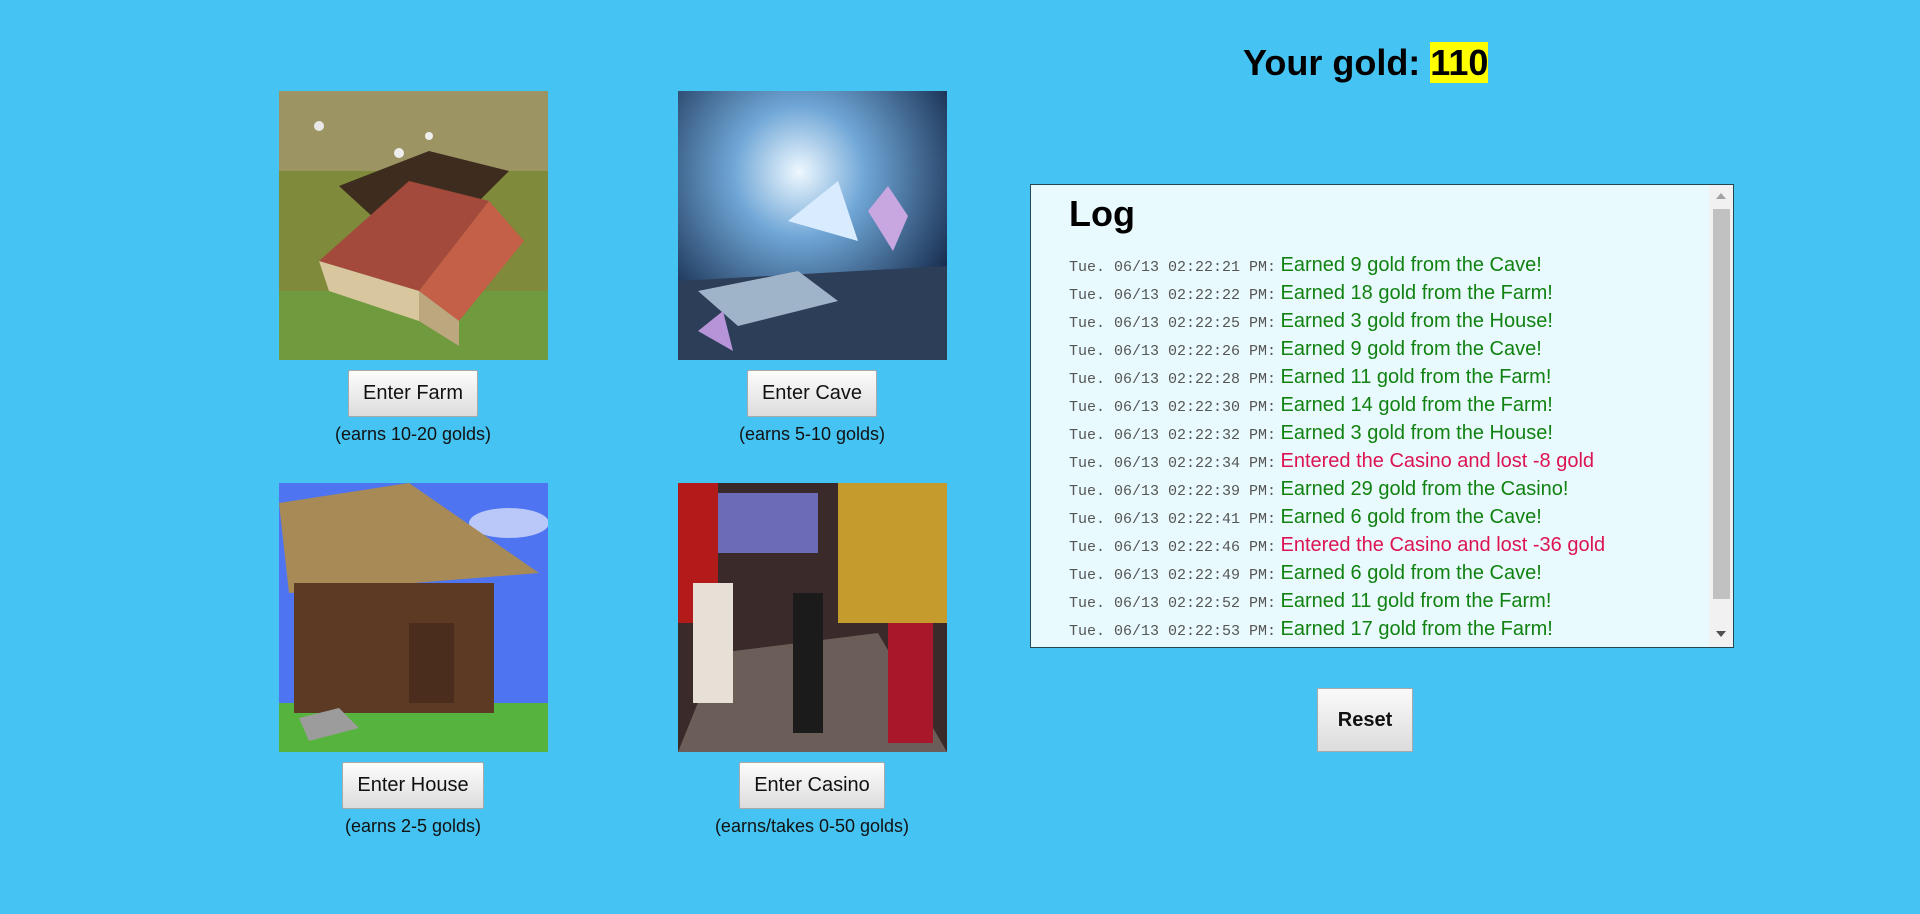 This screenshot has width=1920, height=914. What do you see at coordinates (1416, 405) in the screenshot?
I see `log-entry-message: Earned 14 gold from the Farm!` at bounding box center [1416, 405].